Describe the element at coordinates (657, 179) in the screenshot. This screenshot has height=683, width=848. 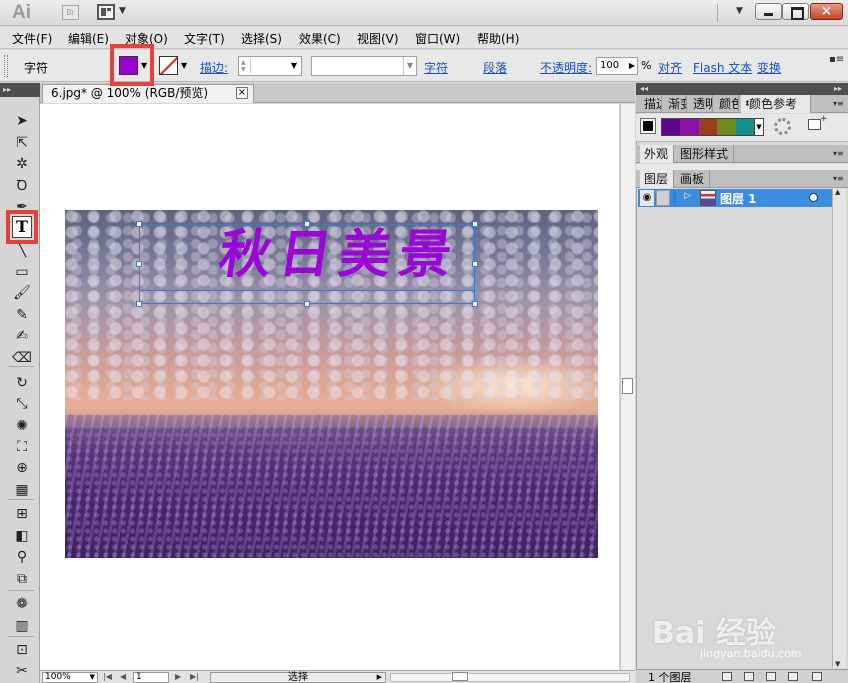
I see `tab-layers: 图层` at that location.